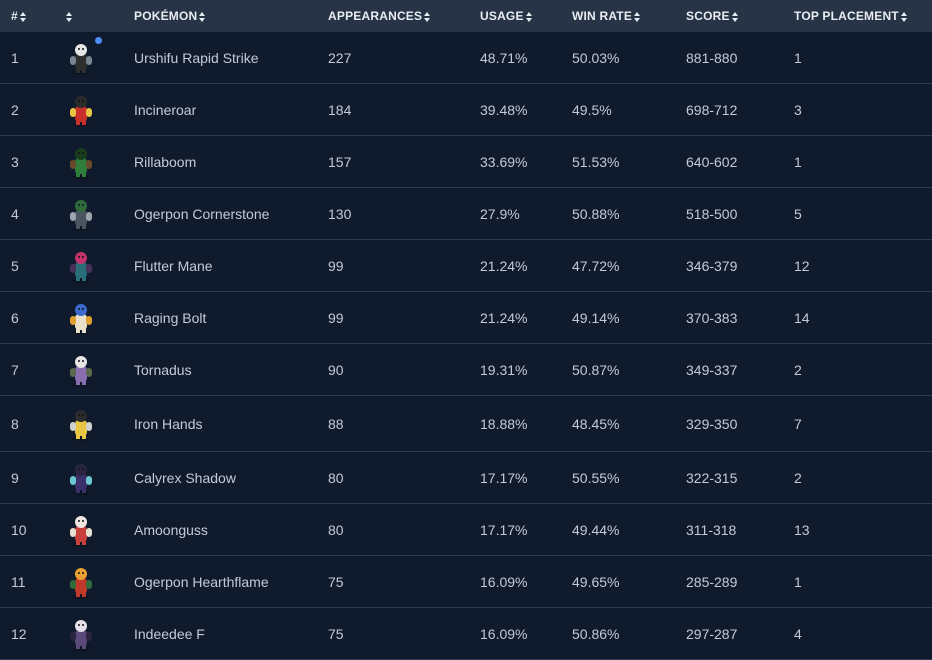  I want to click on usage-cell: 33.69%, so click(504, 161).